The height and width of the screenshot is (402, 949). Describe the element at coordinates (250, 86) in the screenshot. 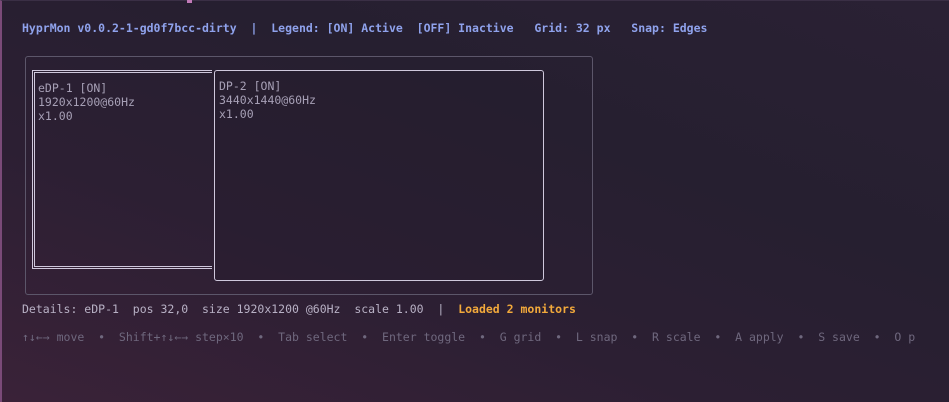

I see `monitor-name: DP-2 [ON]` at that location.